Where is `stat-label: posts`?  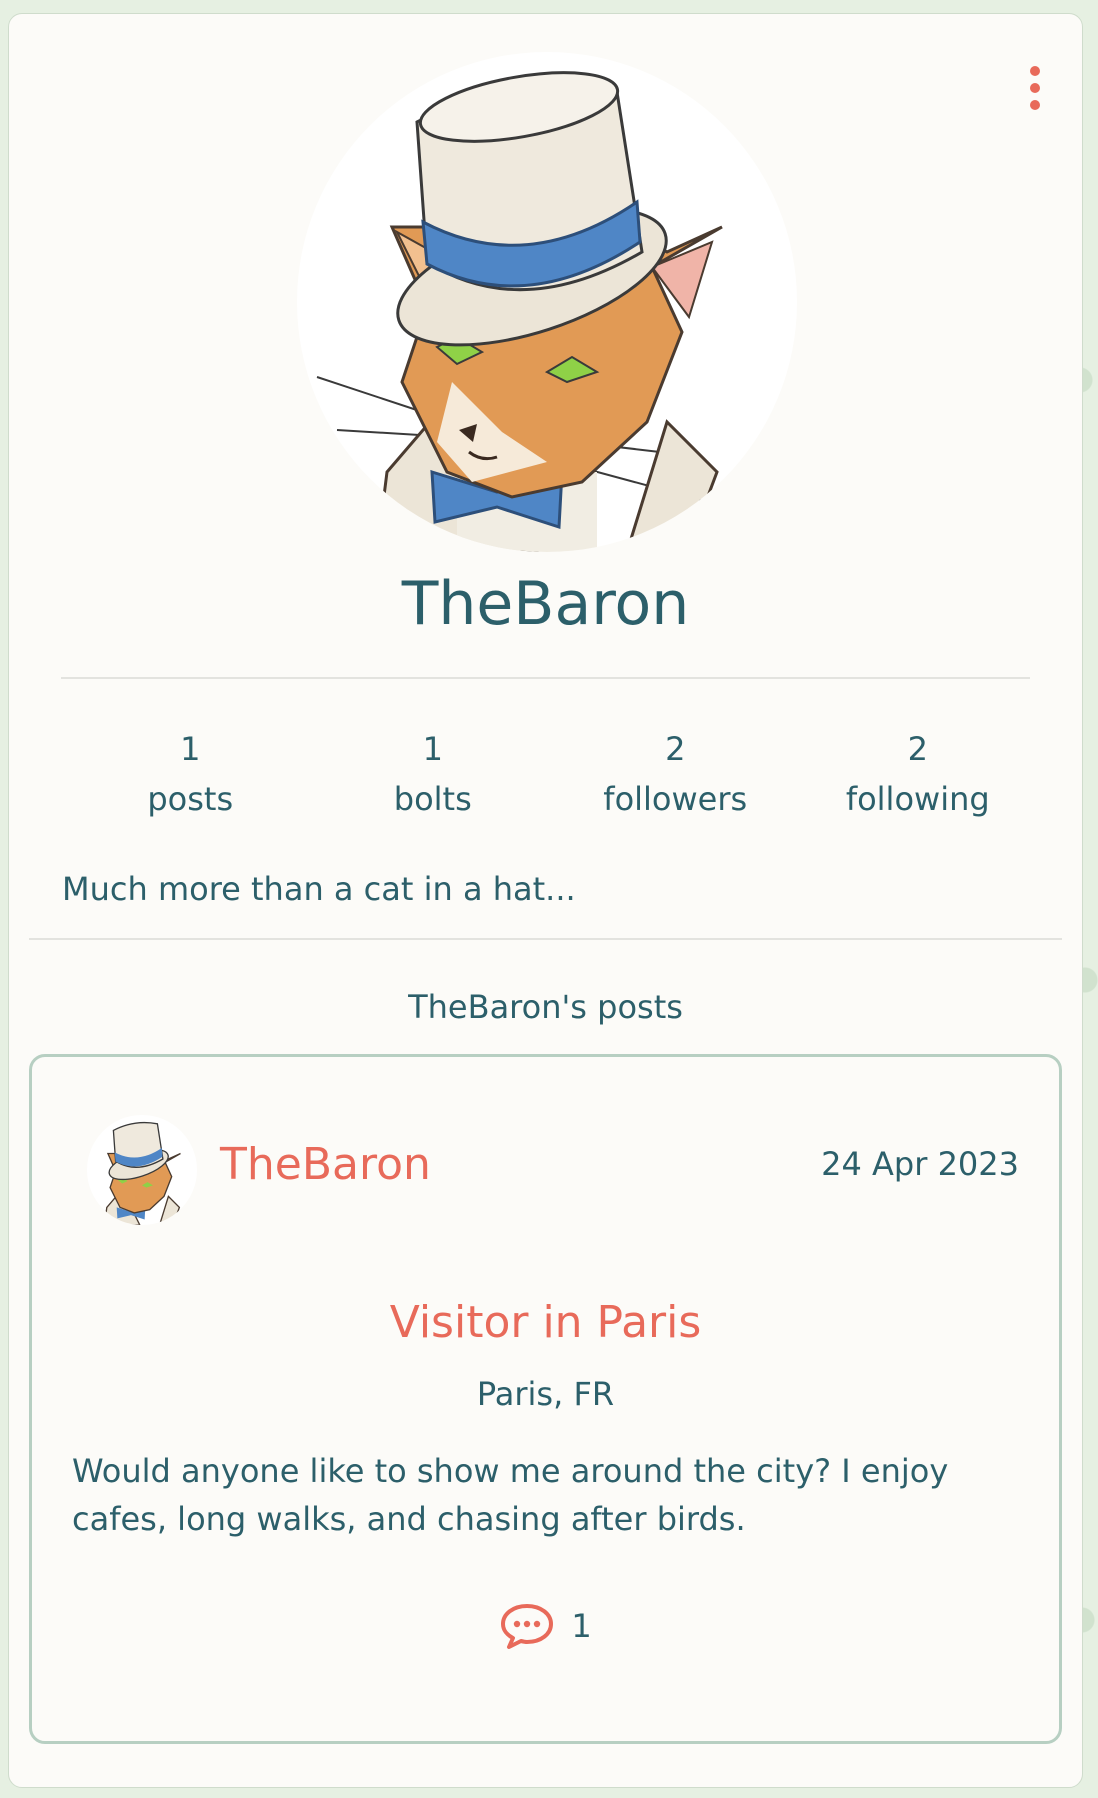
stat-label: posts is located at coordinates (190, 799).